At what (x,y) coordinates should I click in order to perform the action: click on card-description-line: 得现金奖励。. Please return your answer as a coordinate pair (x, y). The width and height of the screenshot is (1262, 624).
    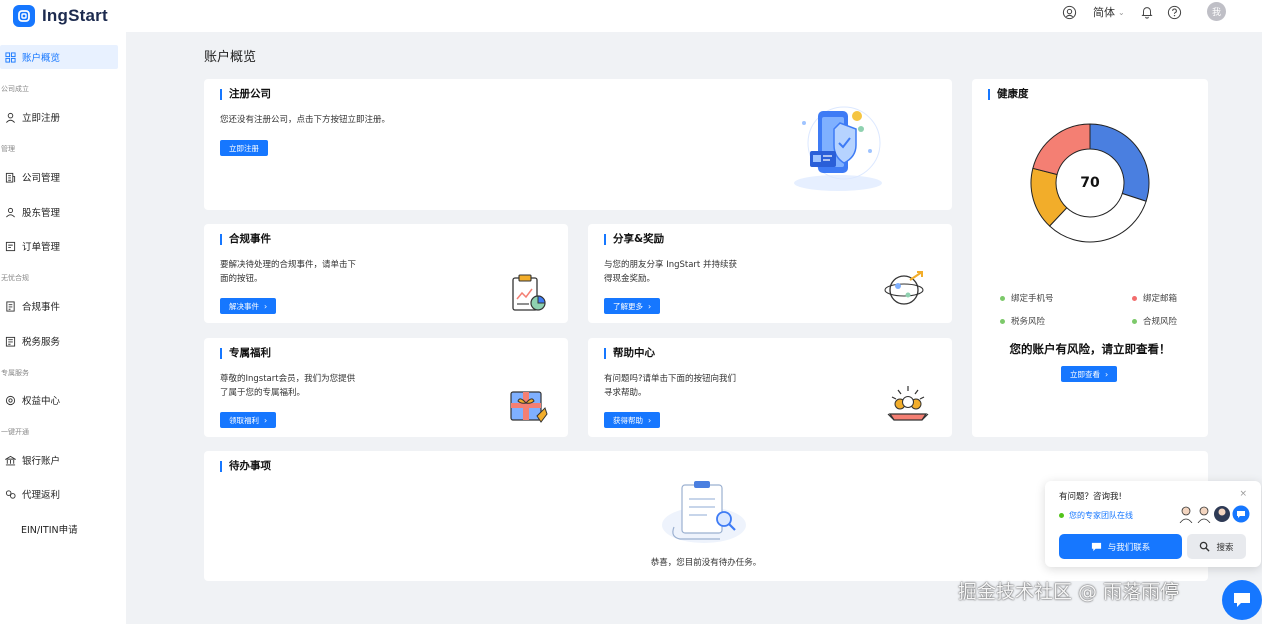
    Looking at the image, I should click on (630, 279).